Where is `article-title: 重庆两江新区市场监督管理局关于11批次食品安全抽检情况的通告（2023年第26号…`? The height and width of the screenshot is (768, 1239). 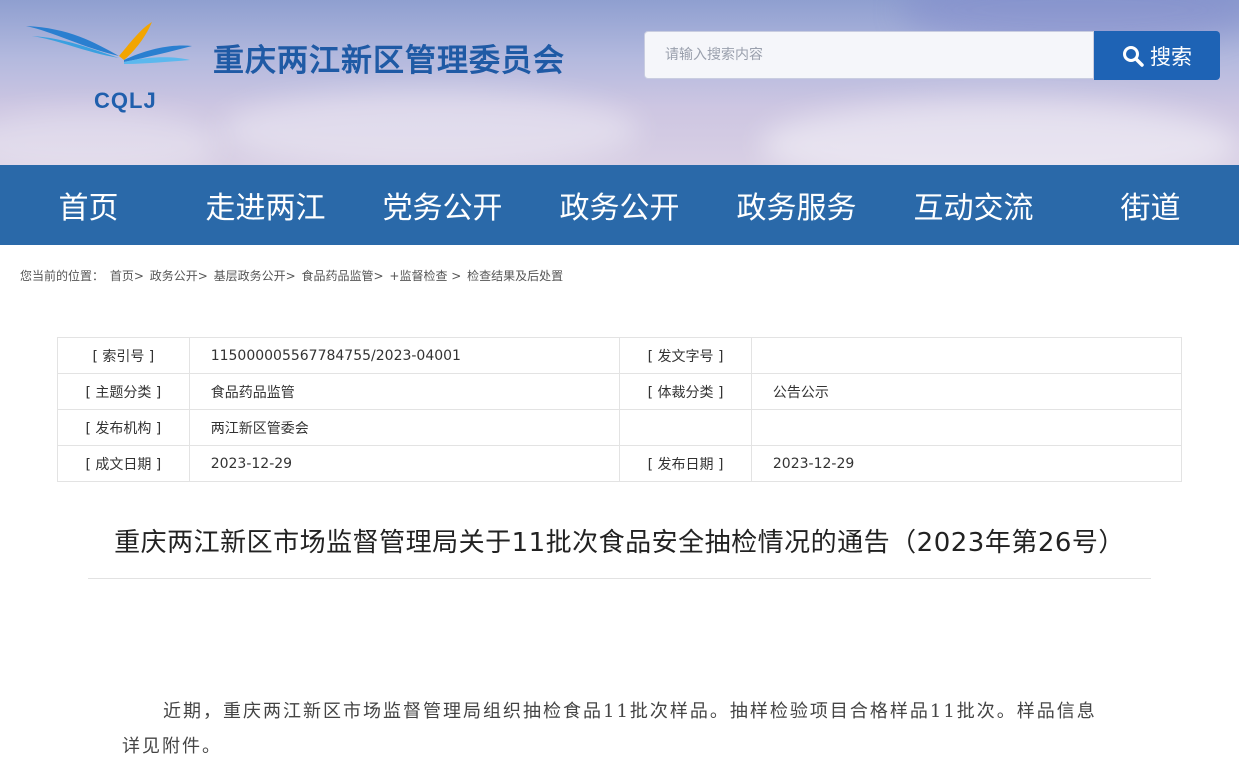 article-title: 重庆两江新区市场监督管理局关于11批次食品安全抽检情况的通告（2023年第26号… is located at coordinates (619, 543).